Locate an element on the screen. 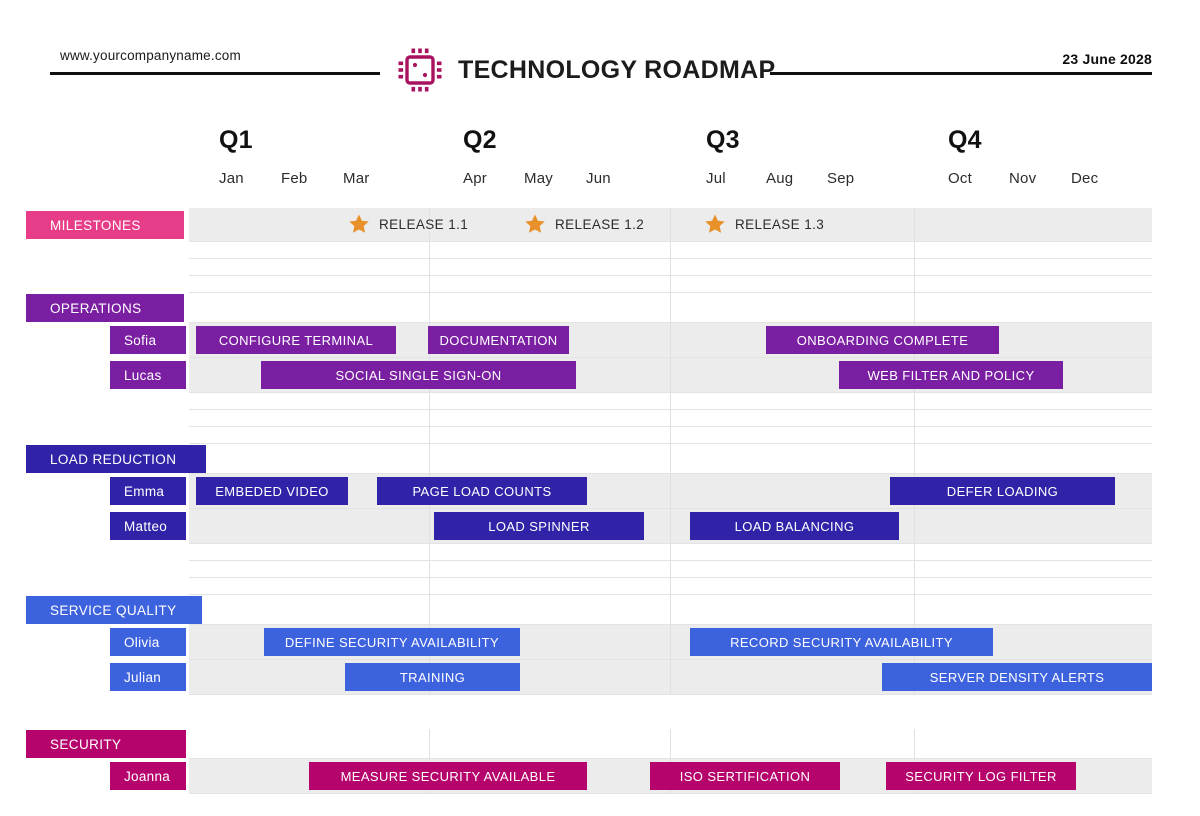 Image resolution: width=1200 pixels, height=816 pixels. task-bar: DEFINE SECURITY AVAILABILITY is located at coordinates (392, 642).